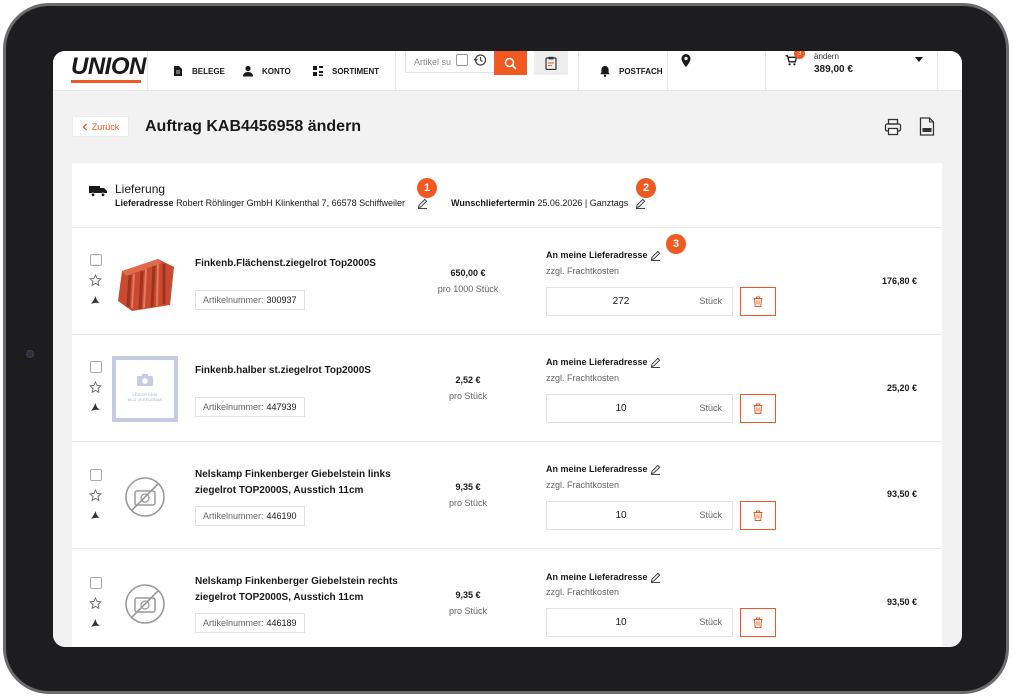 The width and height of the screenshot is (1012, 697). Describe the element at coordinates (468, 273) in the screenshot. I see `unit-price: 650,00 €` at that location.